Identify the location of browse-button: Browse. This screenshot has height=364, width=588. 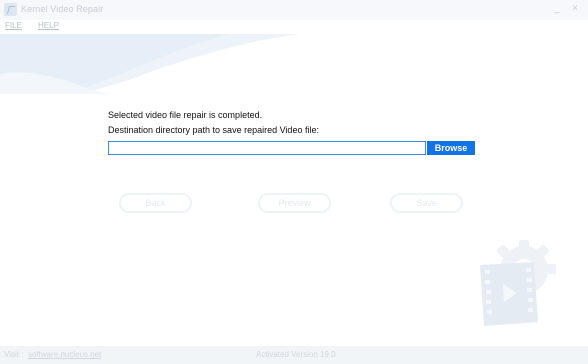
(451, 148).